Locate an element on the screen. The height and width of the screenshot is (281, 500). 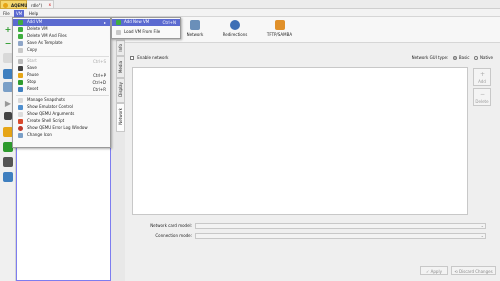
gui-type-group: Network GUI type: Basic Native is located at coordinates (452, 57).